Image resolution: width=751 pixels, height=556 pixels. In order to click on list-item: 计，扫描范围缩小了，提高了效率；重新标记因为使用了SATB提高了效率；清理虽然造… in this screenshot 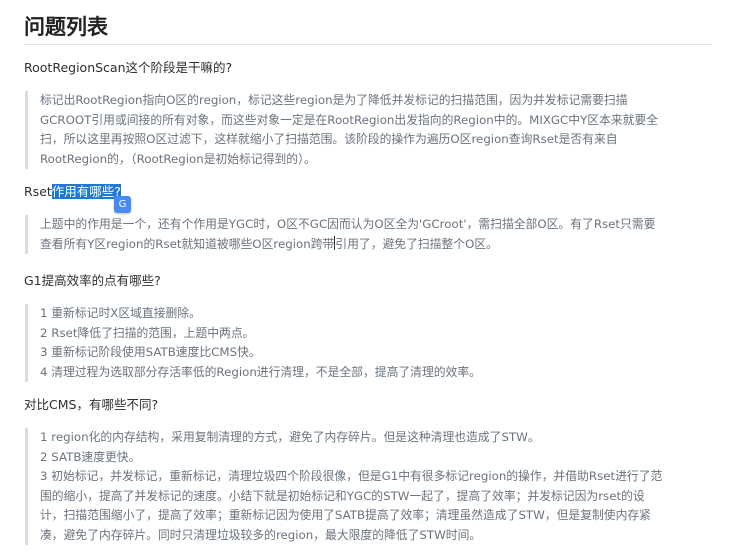, I will do `click(345, 515)`.